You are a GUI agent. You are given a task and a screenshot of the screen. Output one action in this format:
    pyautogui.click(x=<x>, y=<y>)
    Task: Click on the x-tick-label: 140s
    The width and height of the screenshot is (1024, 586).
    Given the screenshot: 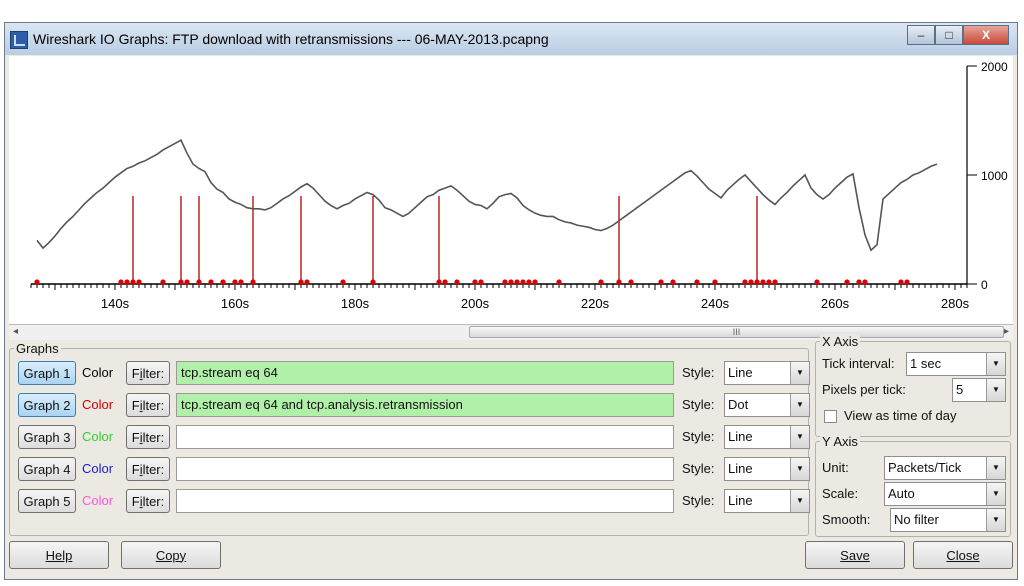 What is the action you would take?
    pyautogui.click(x=115, y=303)
    